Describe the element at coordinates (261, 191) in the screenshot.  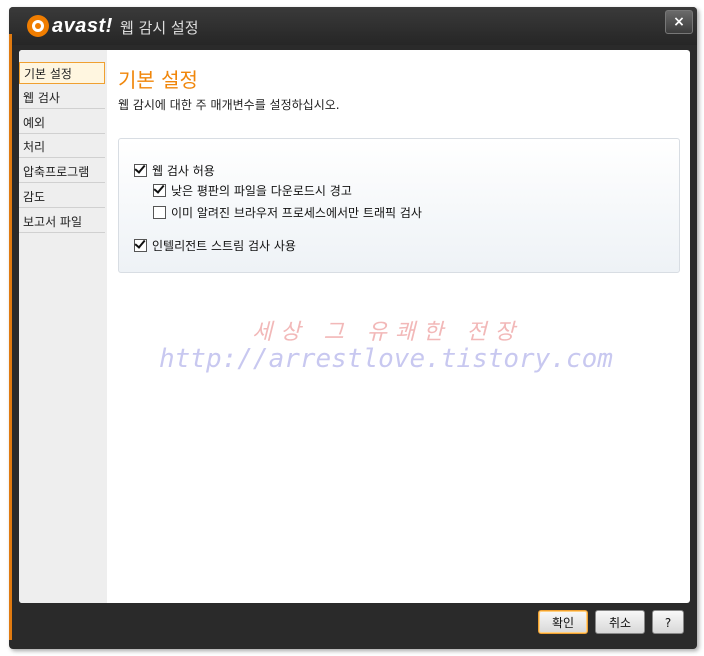
I see `option-label: 낮은 평판의 파일을 다운로드시 경고` at that location.